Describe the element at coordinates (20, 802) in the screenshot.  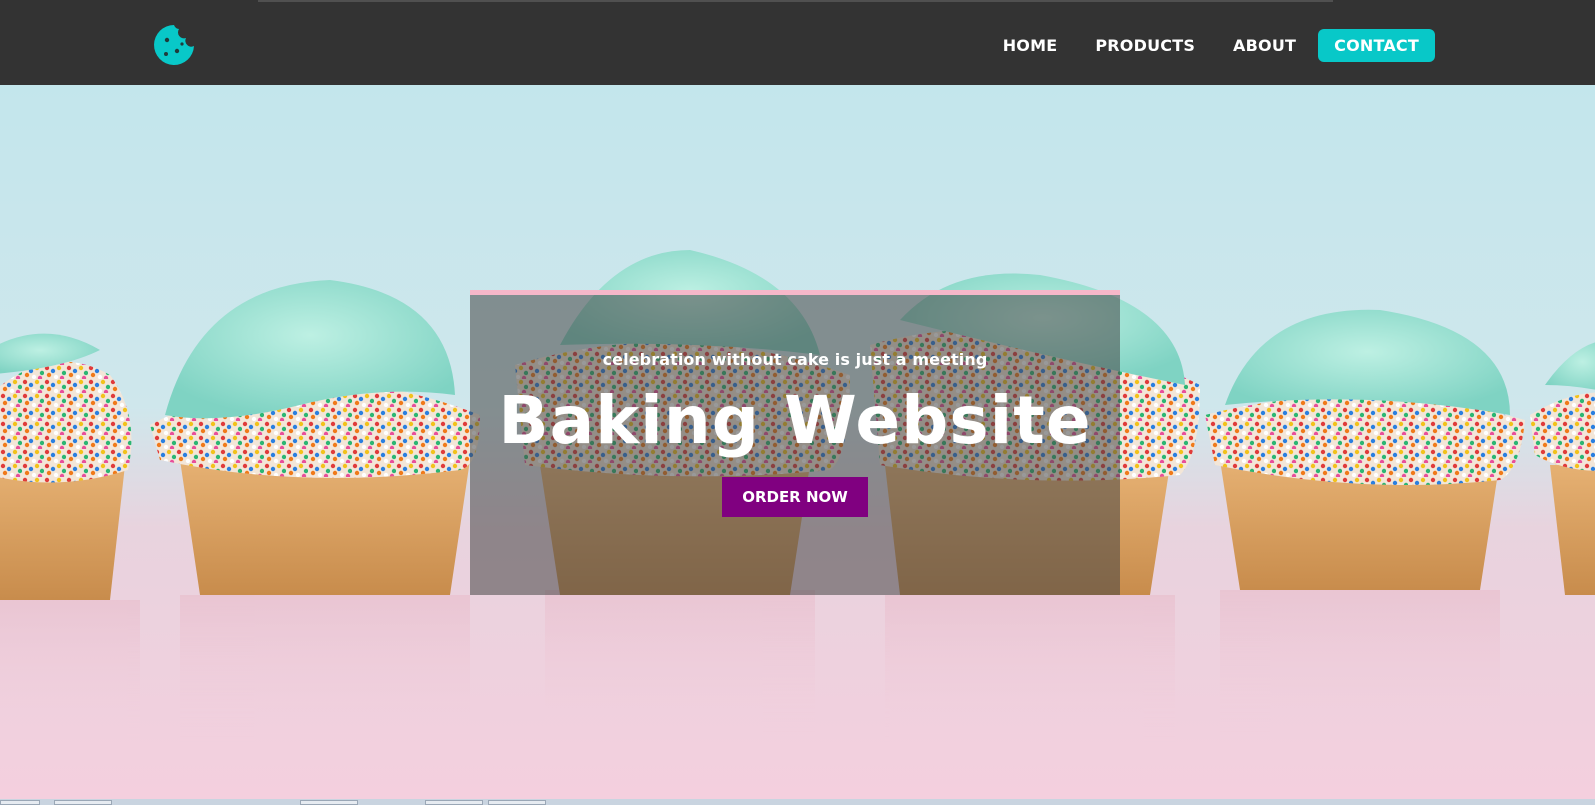
I see `start-button` at that location.